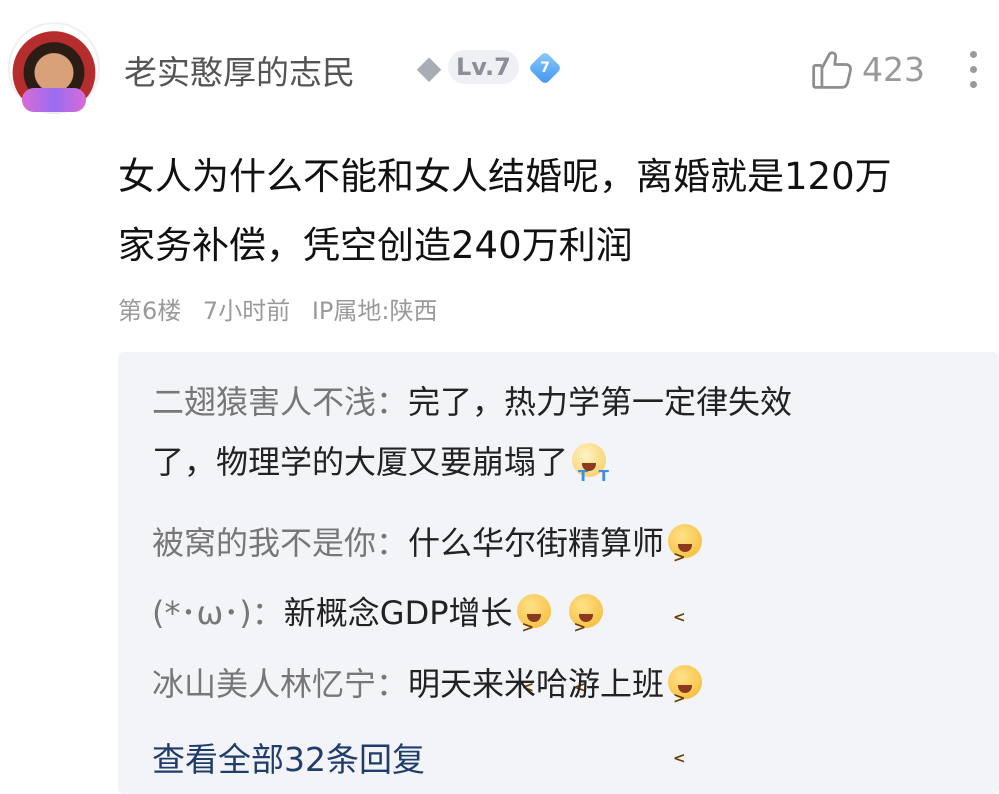  Describe the element at coordinates (246, 311) in the screenshot. I see `post-time: 7小时前` at that location.